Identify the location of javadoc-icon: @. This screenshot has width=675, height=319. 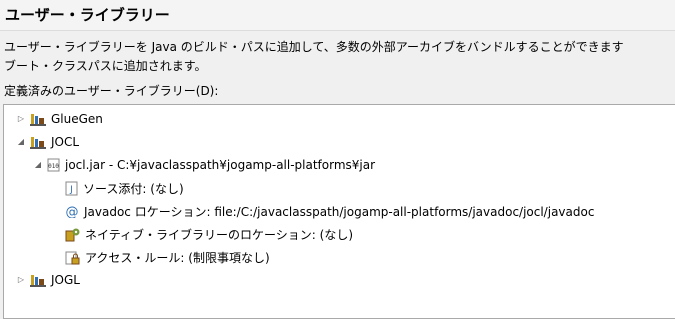
(72, 211).